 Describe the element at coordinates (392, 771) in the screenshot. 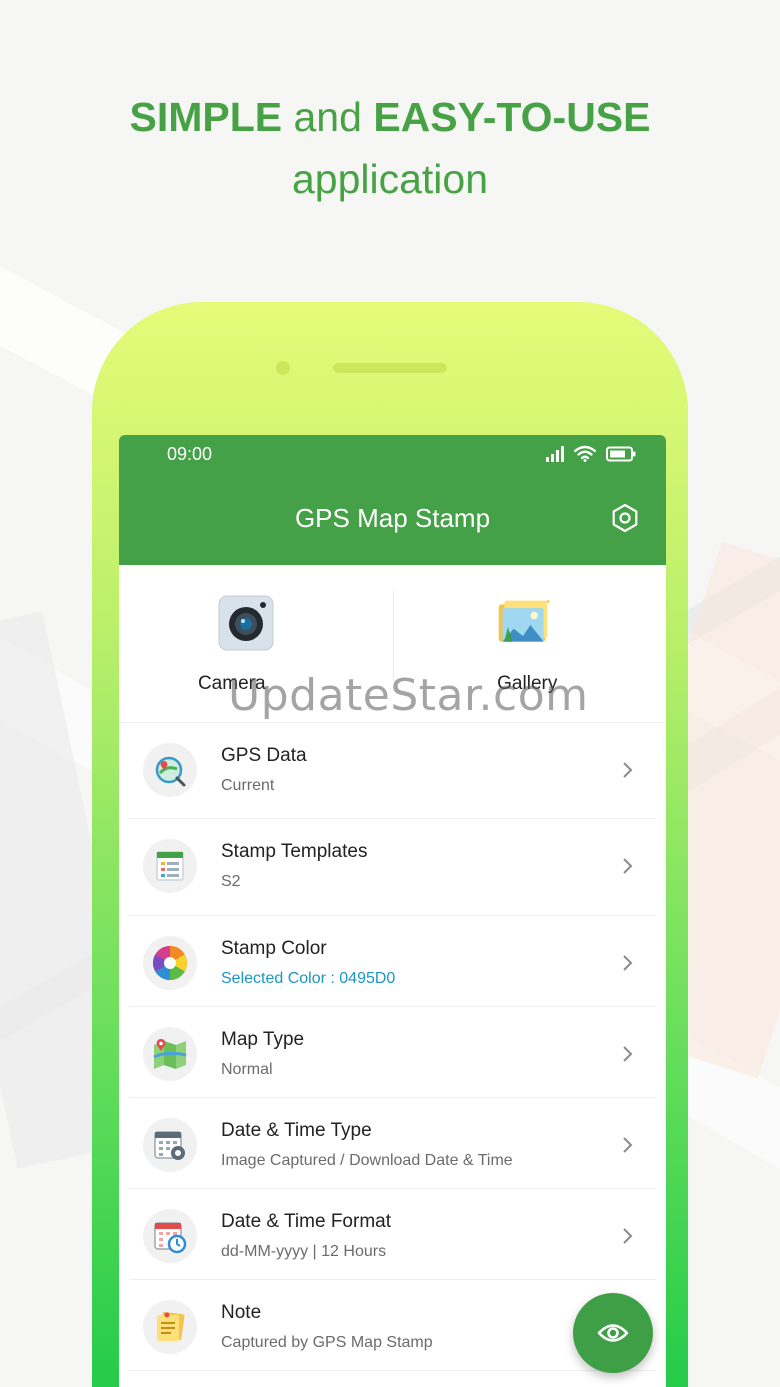

I see `setting-gps-data: GPS Data Current` at that location.